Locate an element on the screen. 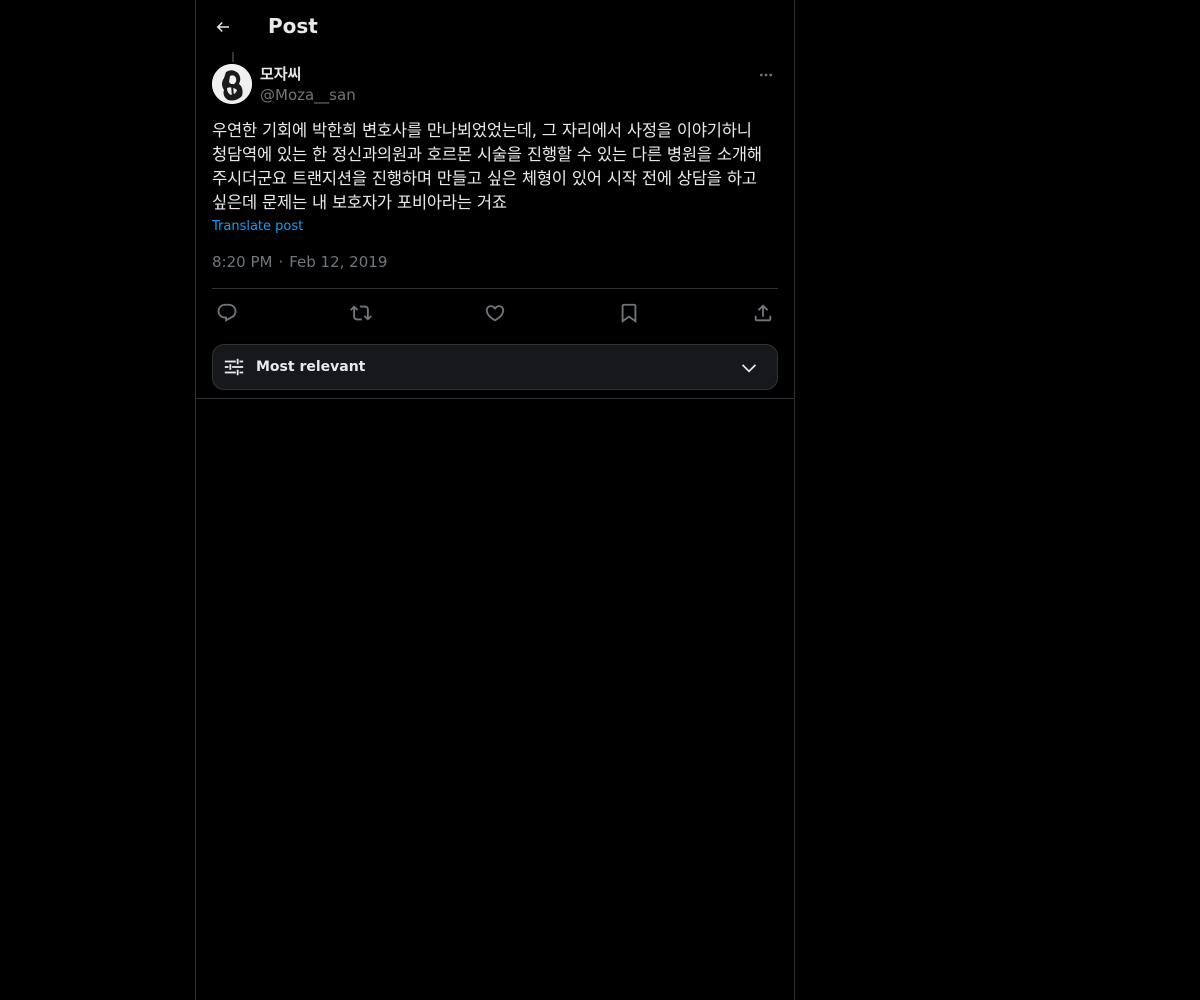  heart-icon is located at coordinates (495, 313).